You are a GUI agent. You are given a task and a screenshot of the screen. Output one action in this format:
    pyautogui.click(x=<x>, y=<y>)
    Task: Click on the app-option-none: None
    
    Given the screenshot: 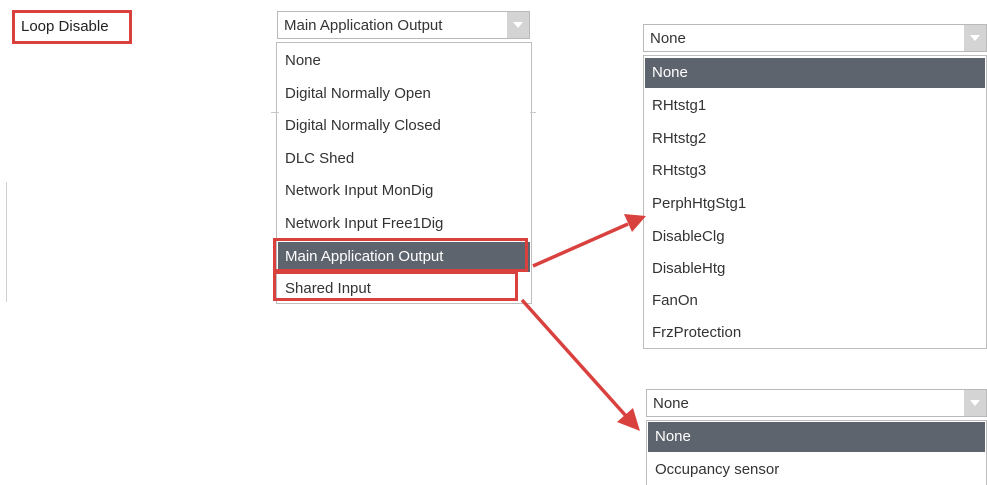 What is the action you would take?
    pyautogui.click(x=815, y=73)
    